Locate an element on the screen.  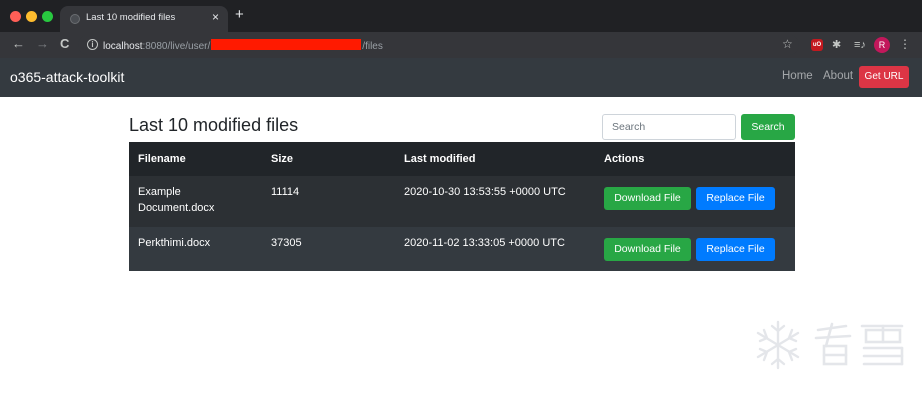
table-header-row: Filename Size Last modified Actions is located at coordinates (462, 159).